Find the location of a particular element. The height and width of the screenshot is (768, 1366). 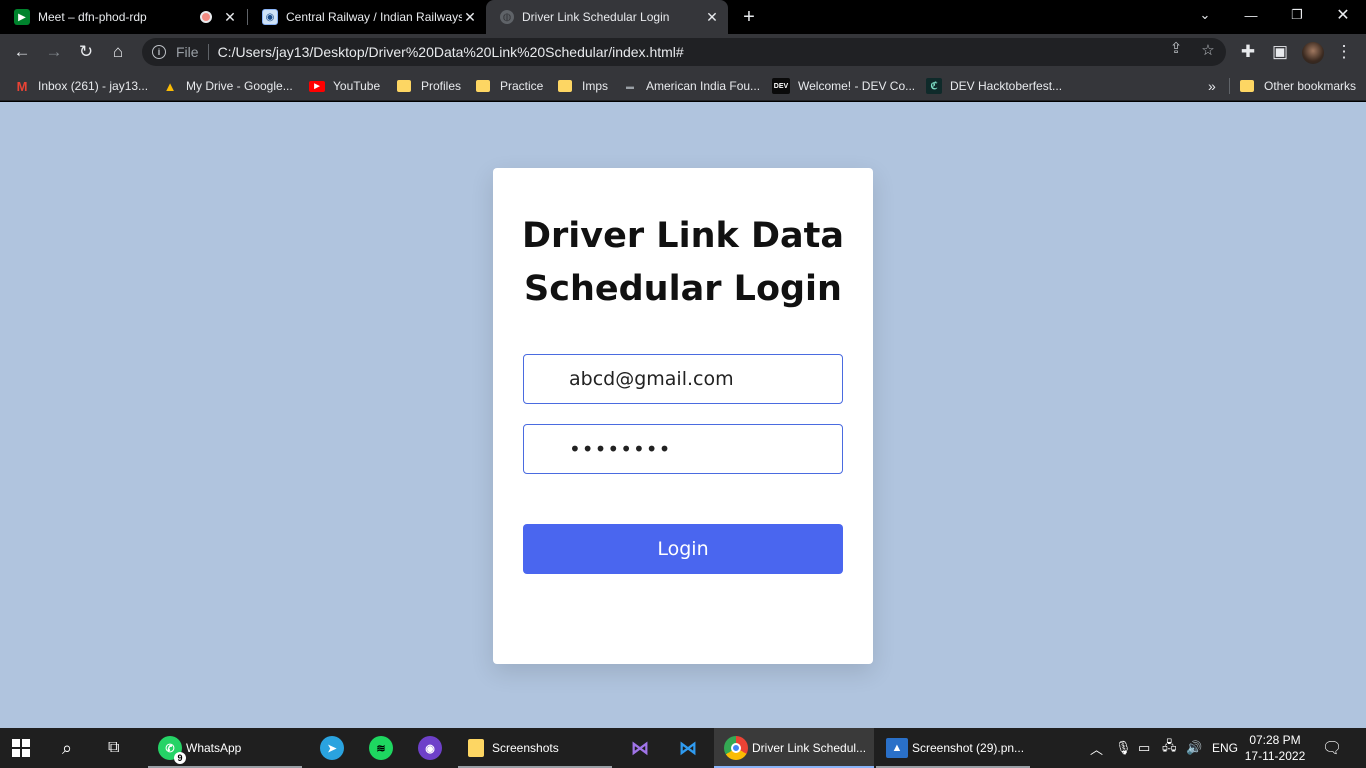

login-title: Driver Link Data Schedular Login is located at coordinates (683, 263).